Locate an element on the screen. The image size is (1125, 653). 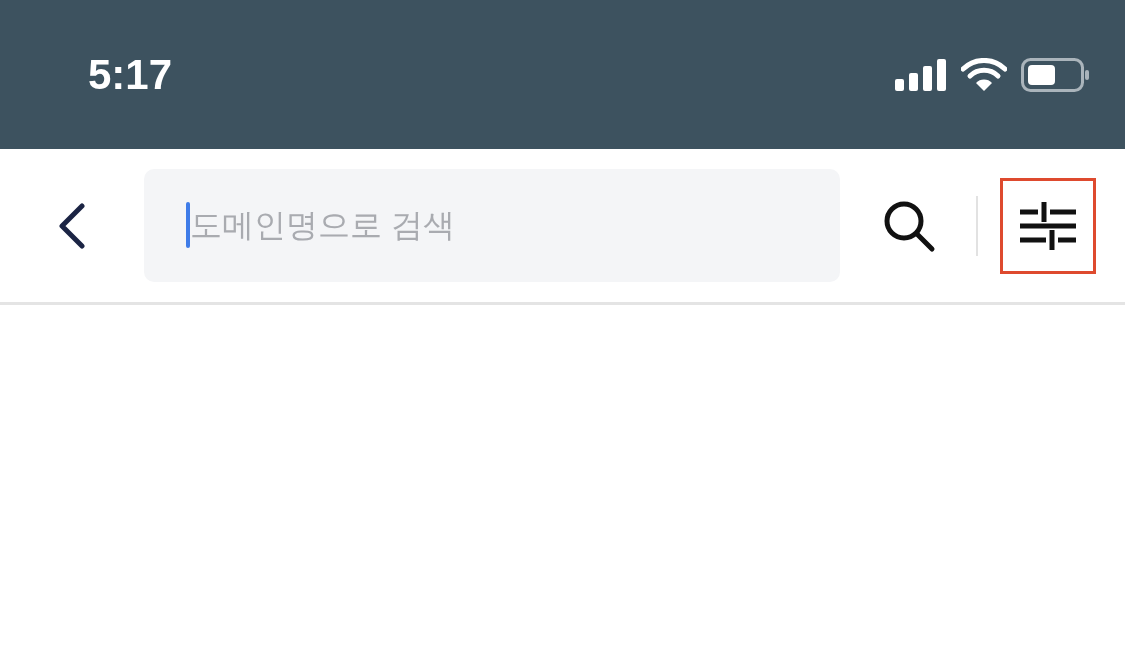
signal-icon is located at coordinates (921, 74).